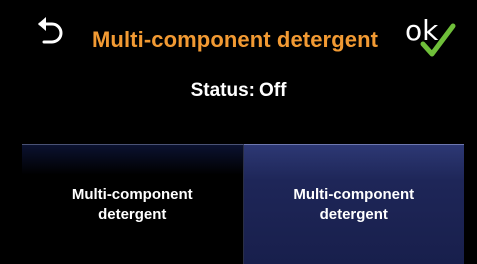 The height and width of the screenshot is (264, 477). I want to click on status-label: Status:, so click(222, 90).